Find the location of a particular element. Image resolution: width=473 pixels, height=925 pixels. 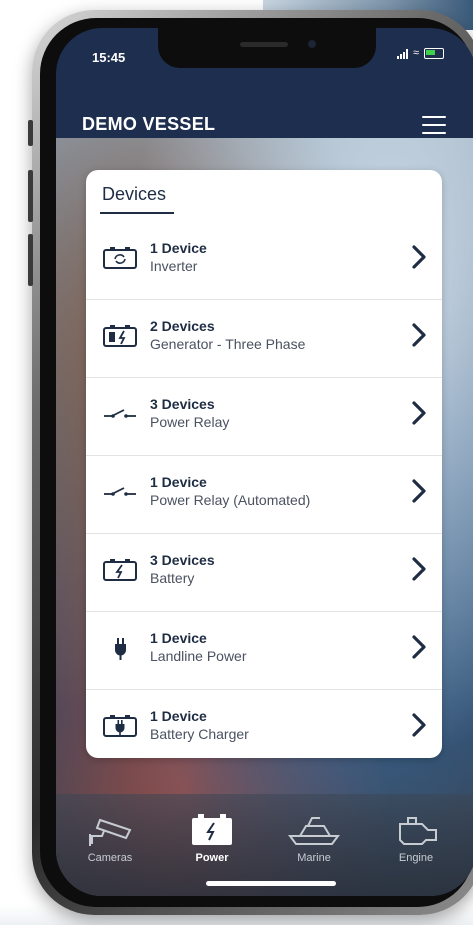

tab-label: Power is located at coordinates (212, 858).